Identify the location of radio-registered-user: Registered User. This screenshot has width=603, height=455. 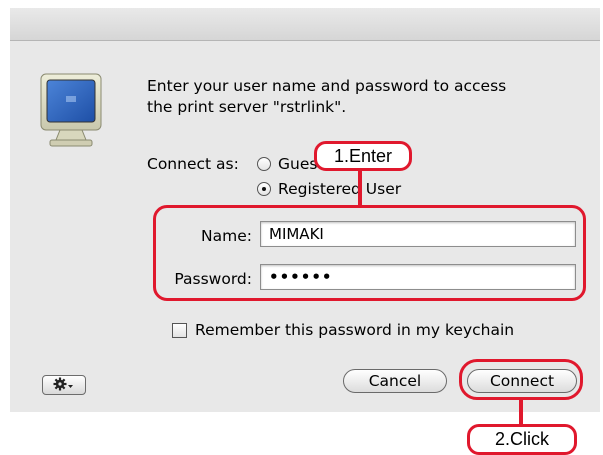
(329, 189).